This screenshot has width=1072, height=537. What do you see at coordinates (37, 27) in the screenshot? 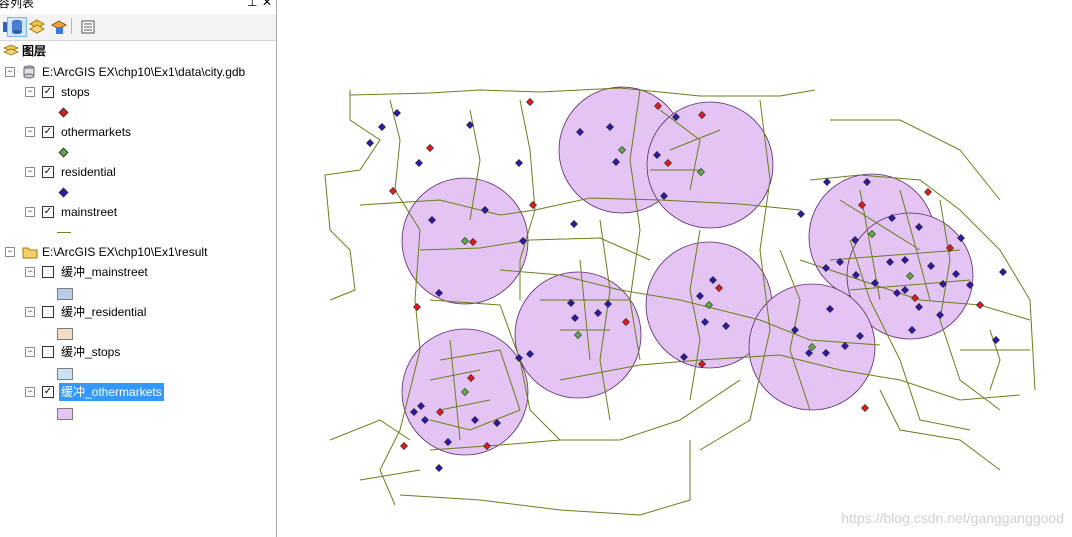
I see `list-by-visibility-icon` at bounding box center [37, 27].